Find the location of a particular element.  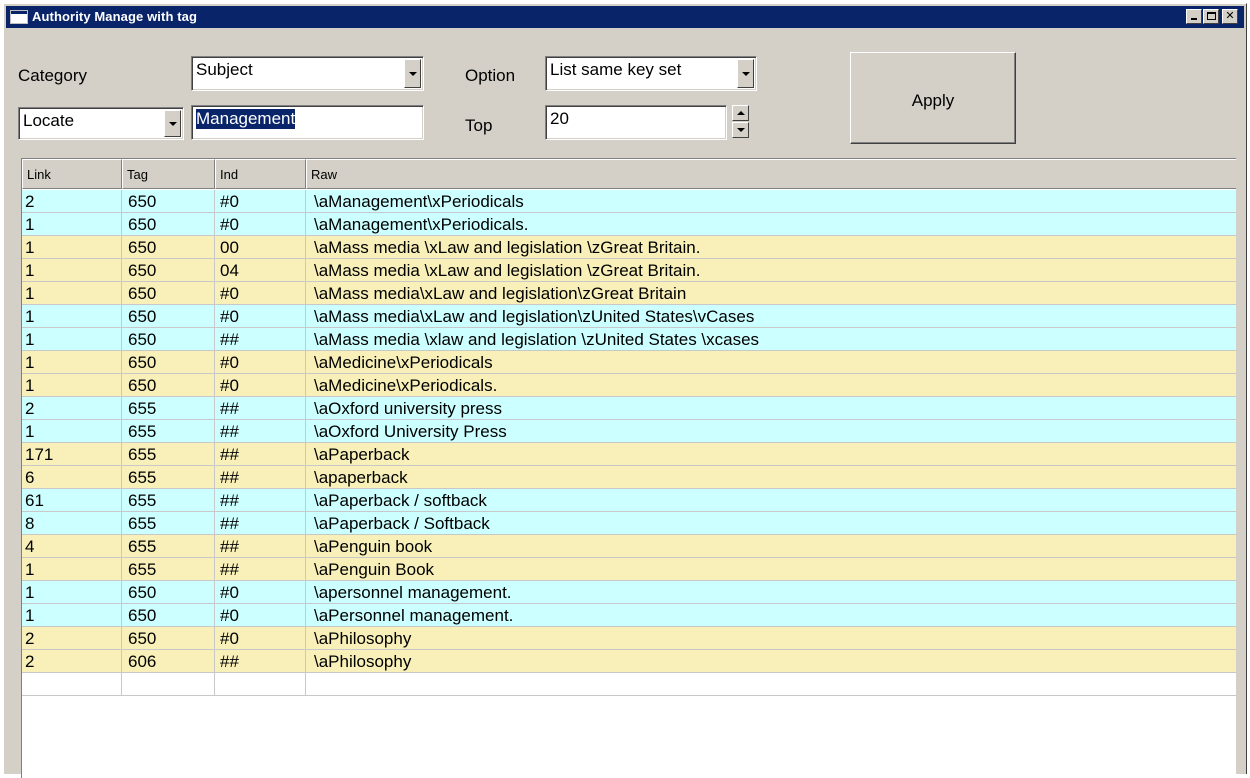

title-bar: Authority Manage with tag ✕ is located at coordinates (625, 17).